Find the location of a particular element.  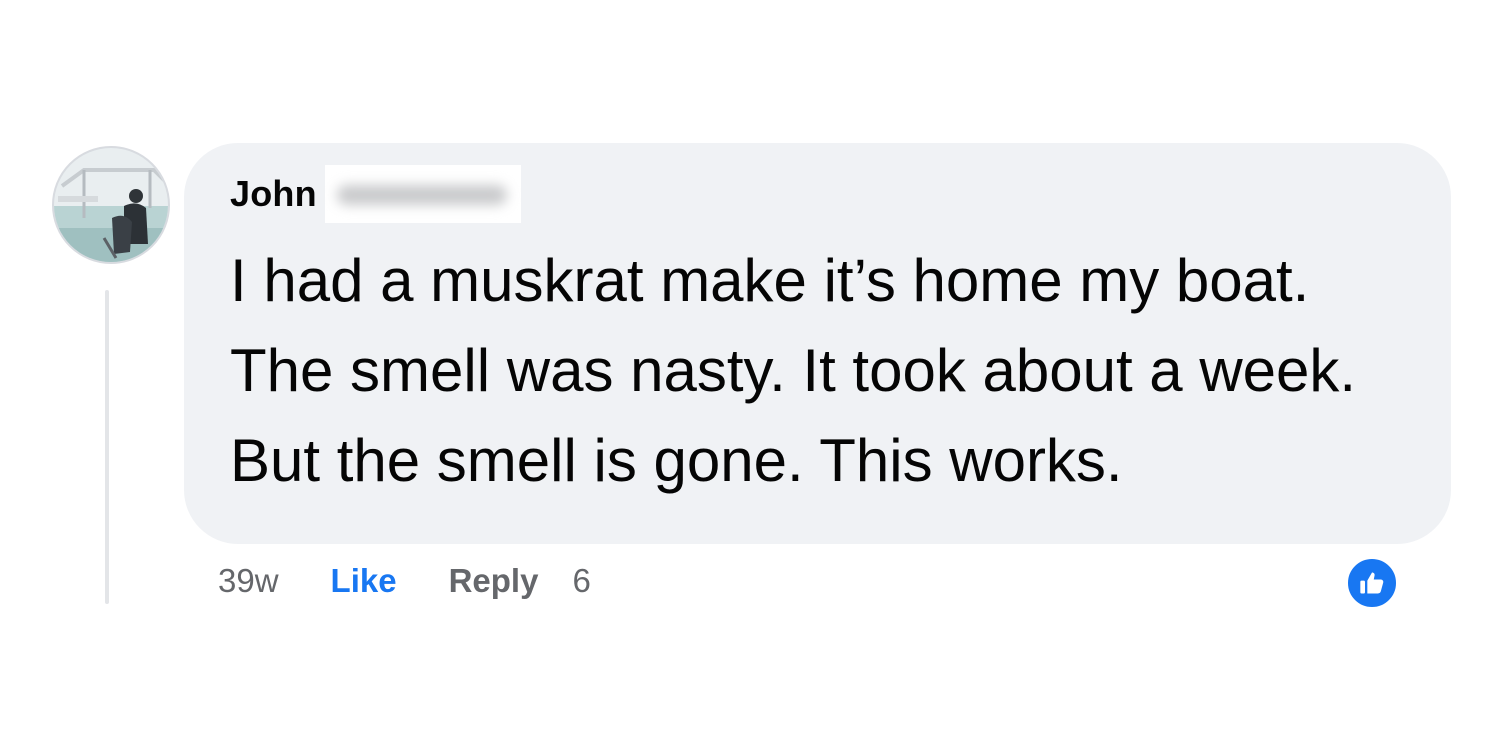

redacted-surname is located at coordinates (422, 194).